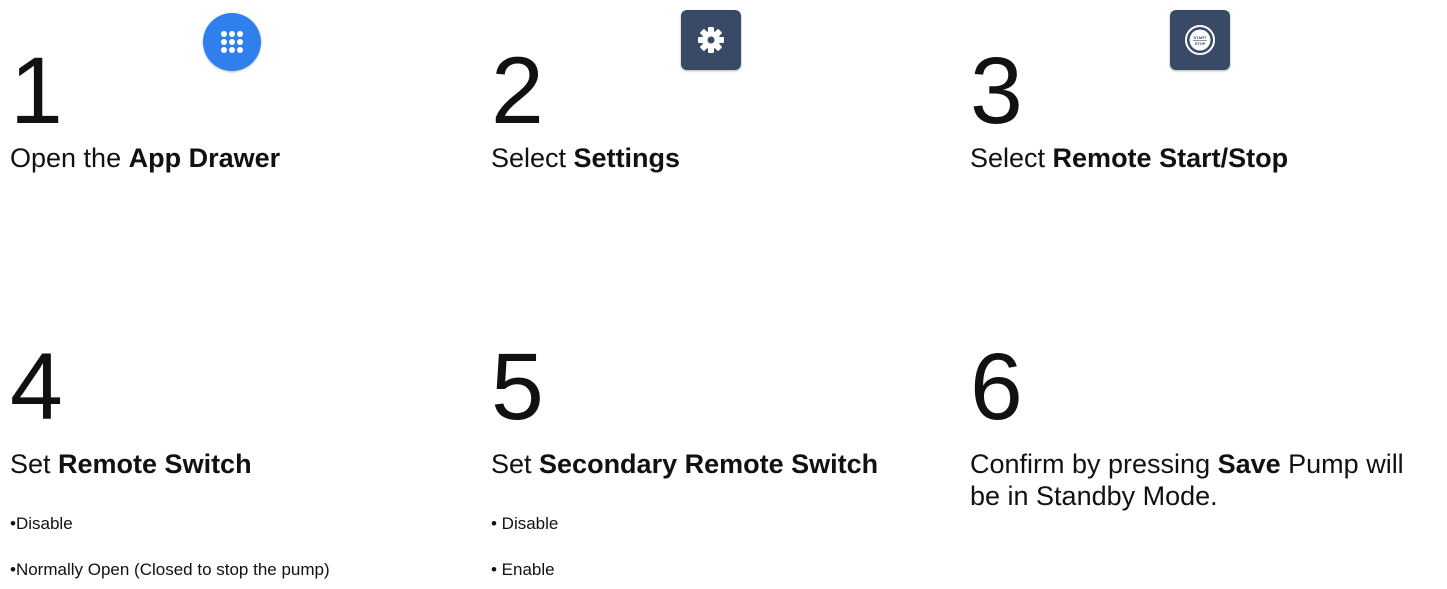 The image size is (1447, 589). I want to click on step-title-bold: Settings, so click(627, 158).